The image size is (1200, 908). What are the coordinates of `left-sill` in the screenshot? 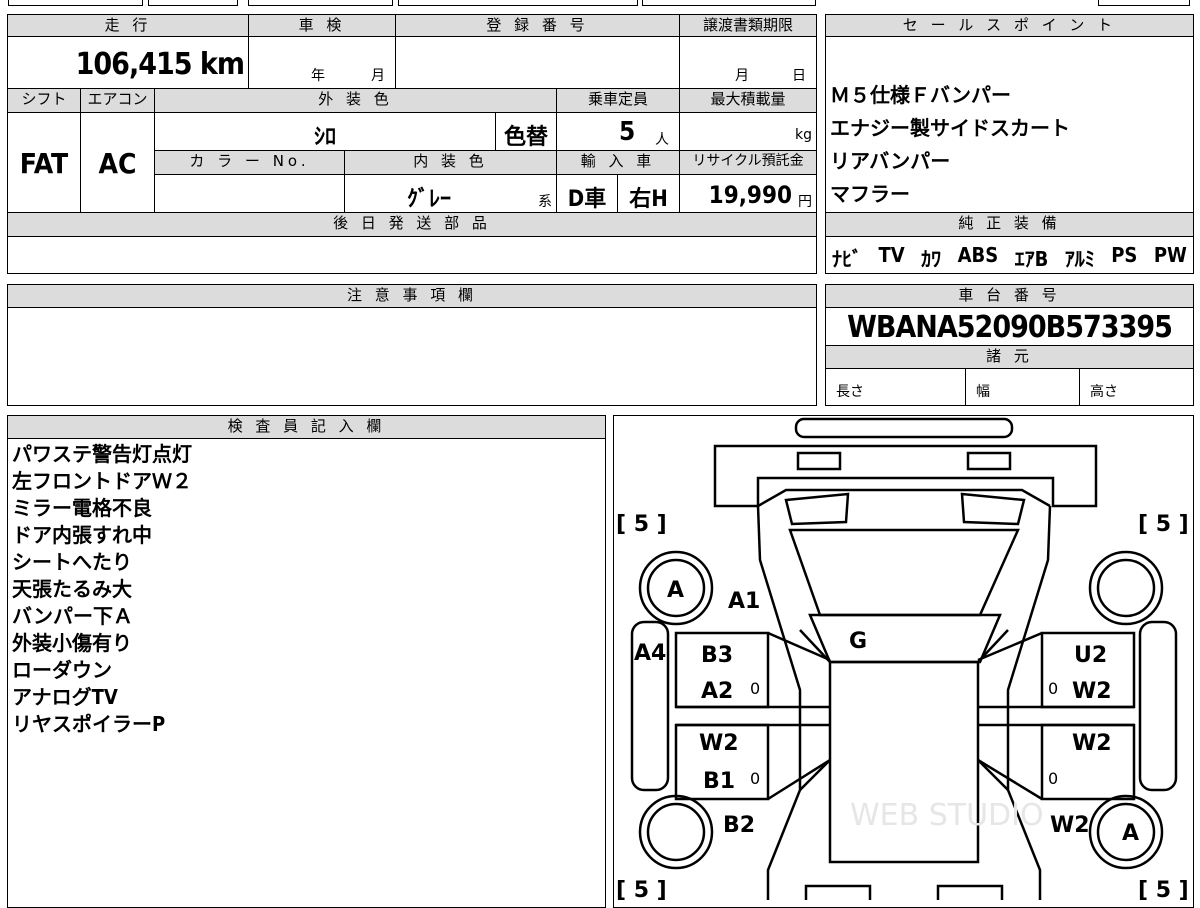 It's located at (753, 716).